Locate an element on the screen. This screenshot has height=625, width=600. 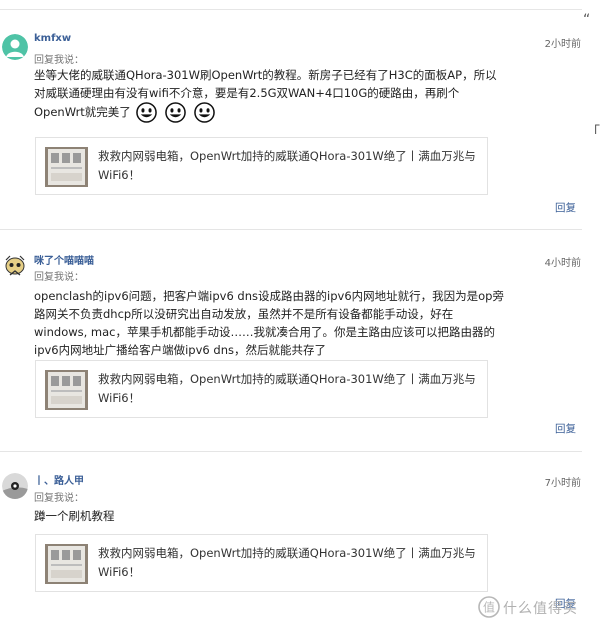
comment-username: 咪了个喵喵喵 is located at coordinates (64, 259).